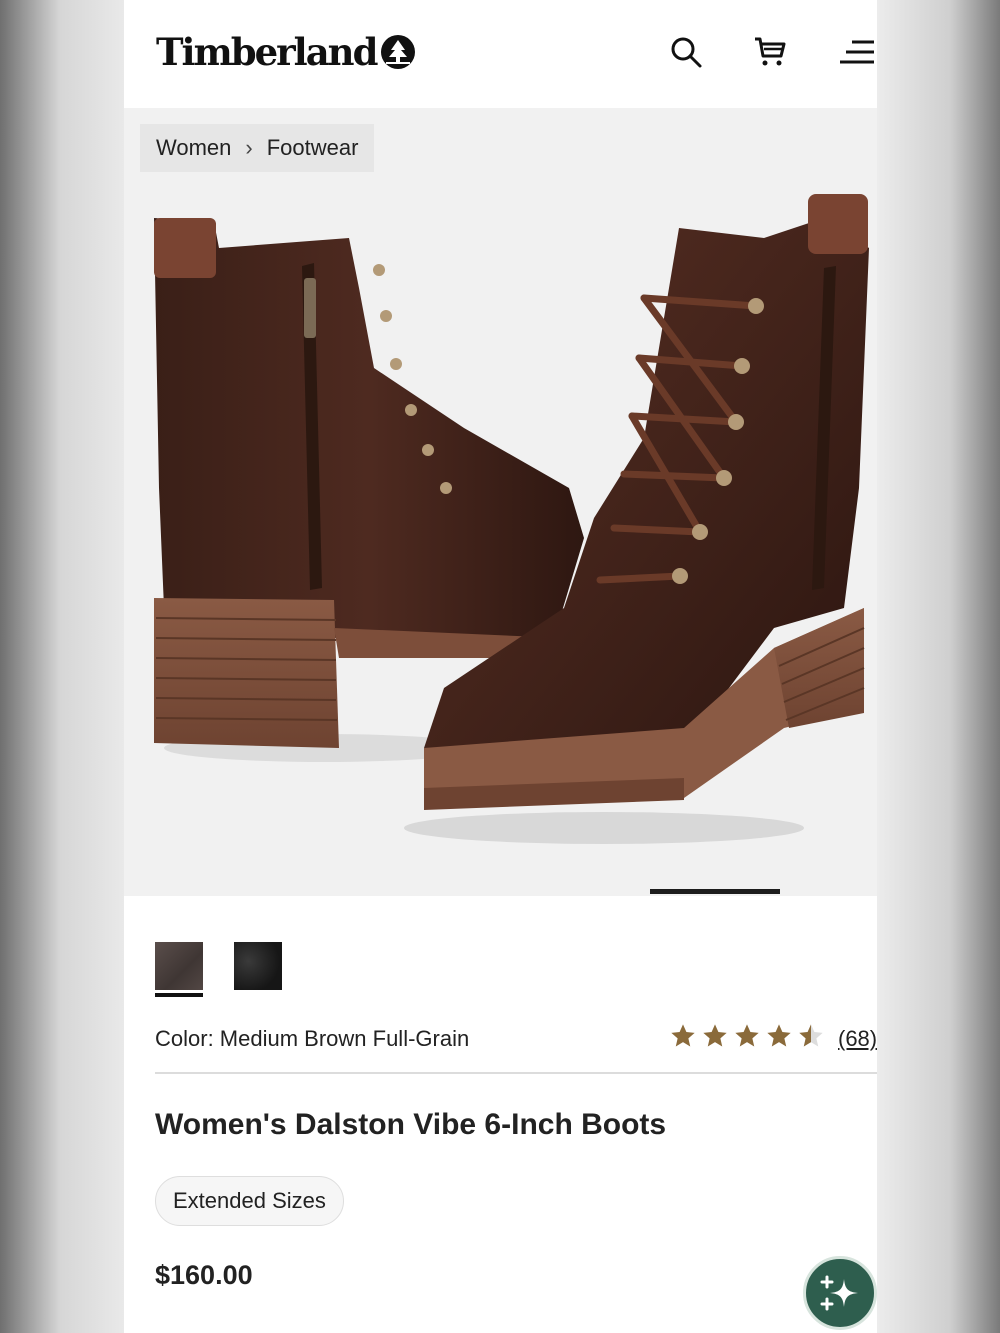 The width and height of the screenshot is (1000, 1333). I want to click on site-header: Timberland, so click(500, 54).